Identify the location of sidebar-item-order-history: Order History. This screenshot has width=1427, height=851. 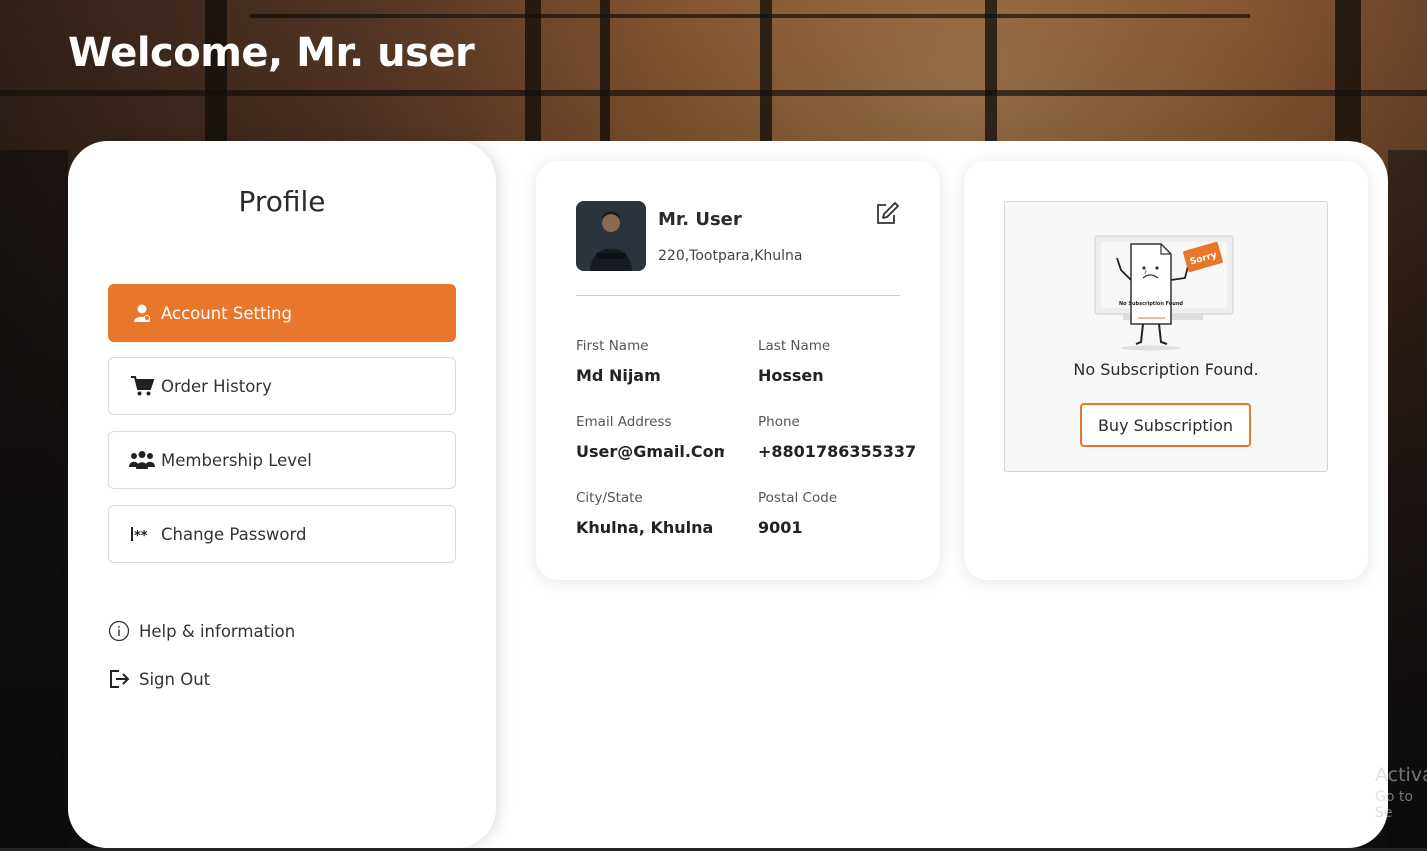
(282, 386).